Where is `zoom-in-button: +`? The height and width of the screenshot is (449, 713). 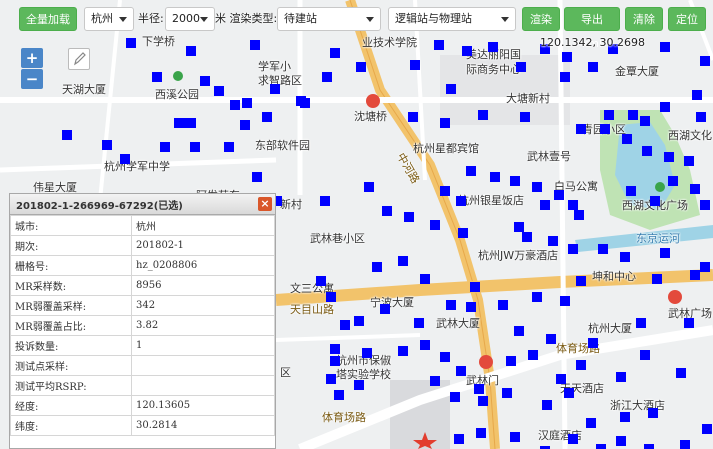 zoom-in-button: + is located at coordinates (32, 58).